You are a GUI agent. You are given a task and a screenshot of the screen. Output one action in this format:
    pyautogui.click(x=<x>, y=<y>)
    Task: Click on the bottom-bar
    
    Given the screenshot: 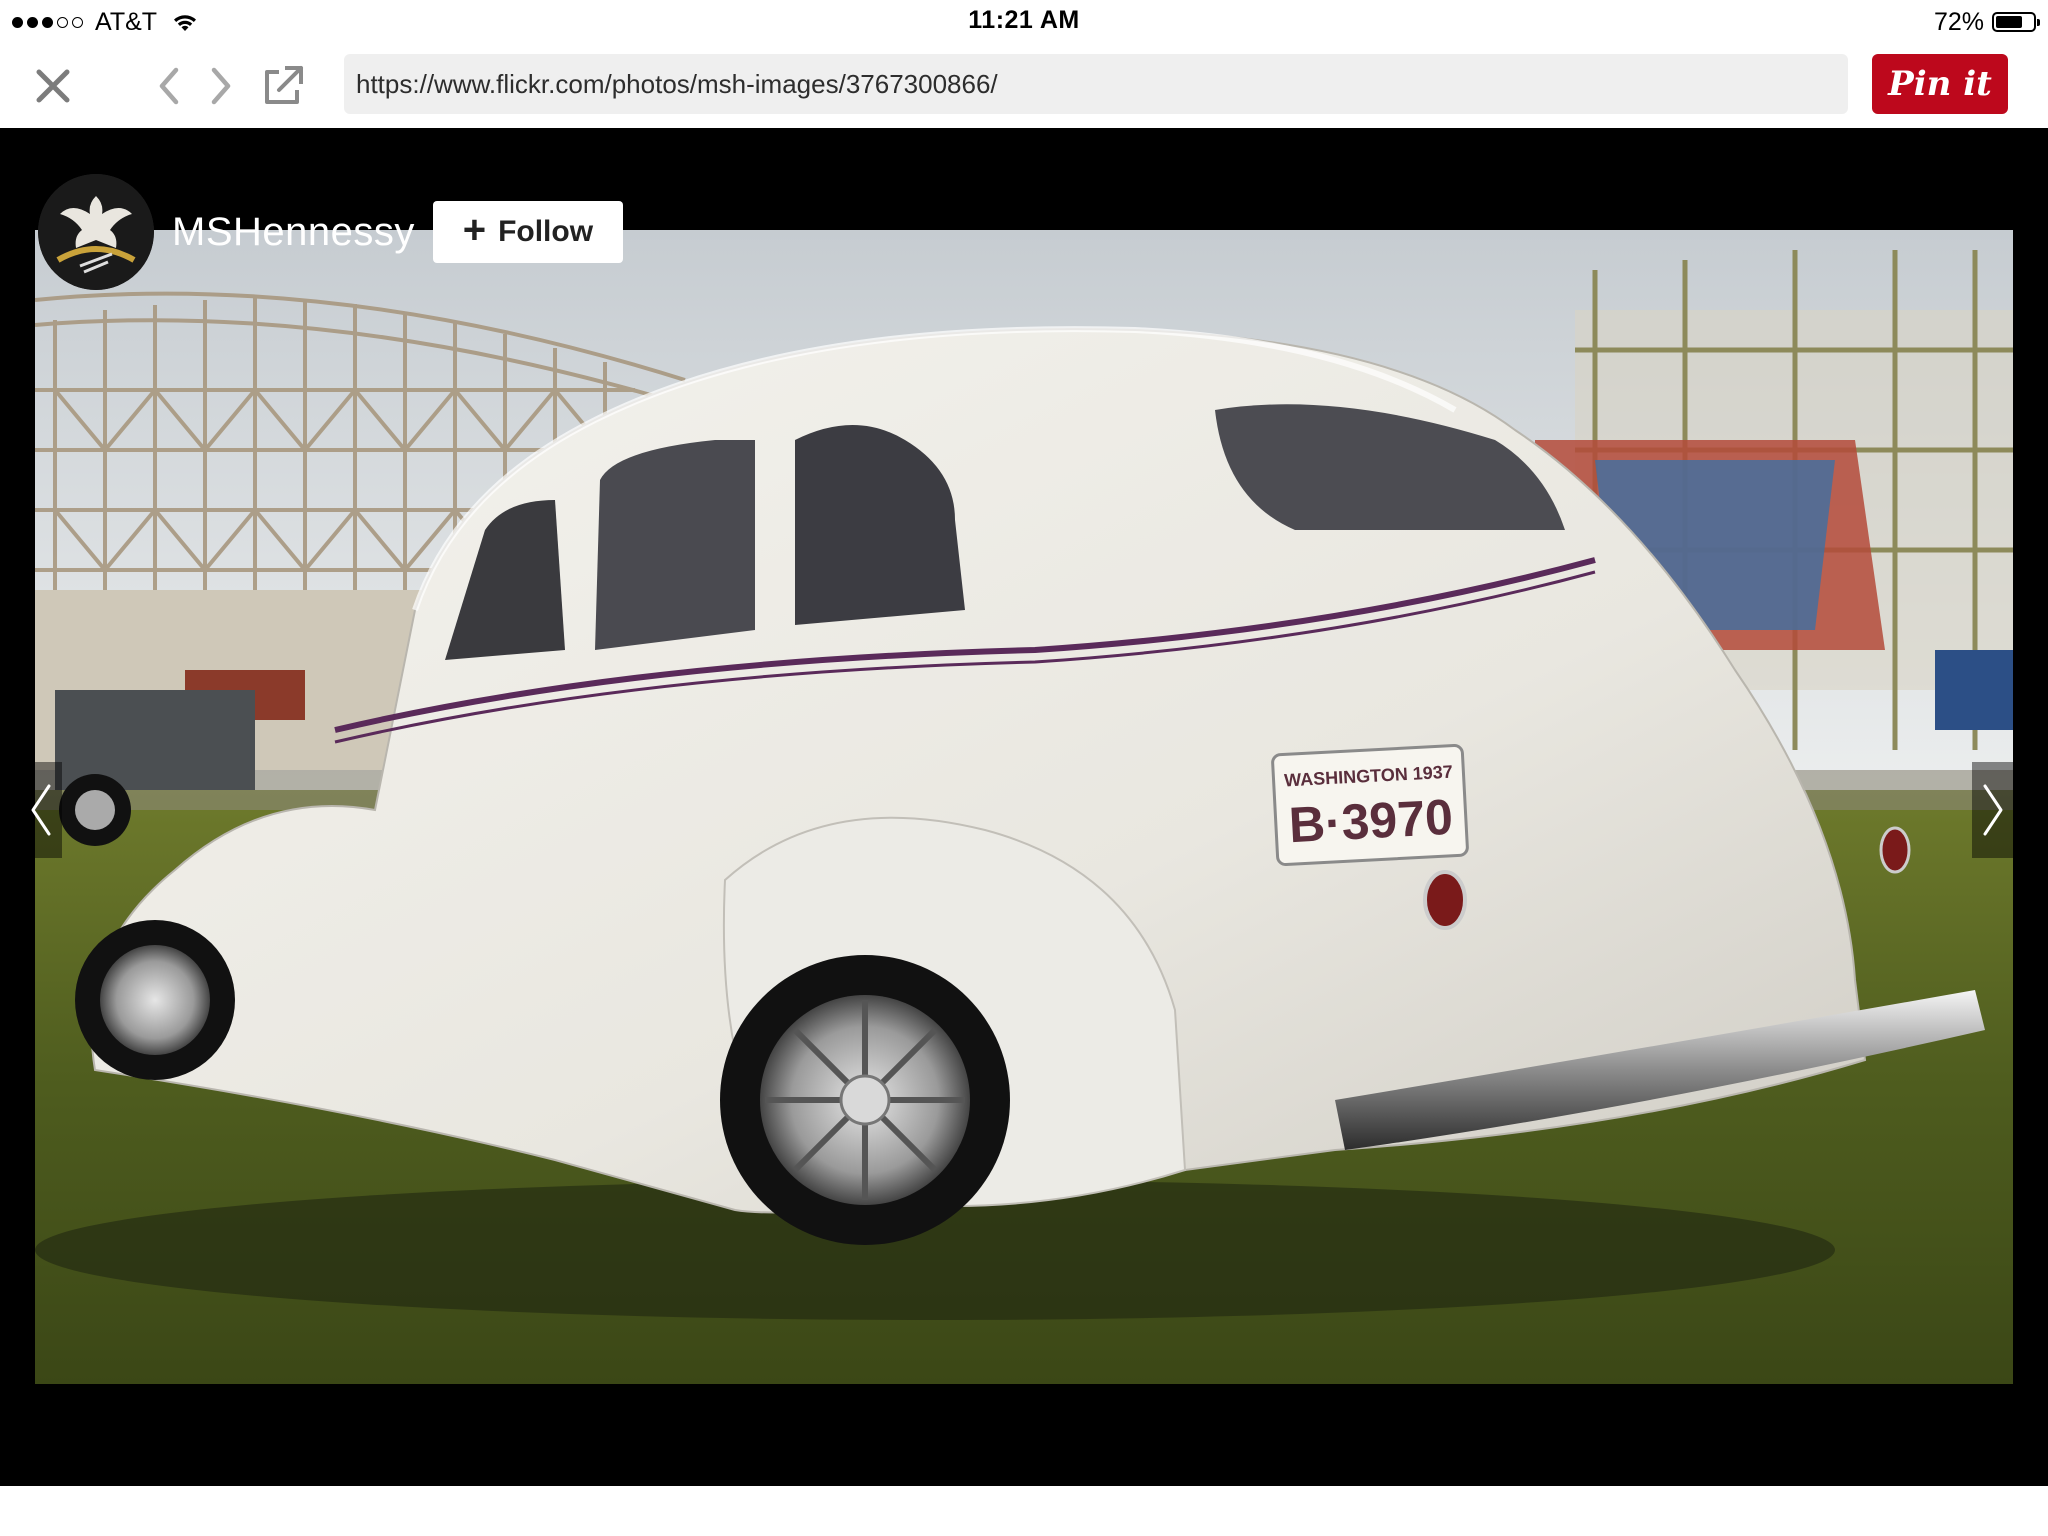 What is the action you would take?
    pyautogui.click(x=1024, y=1511)
    